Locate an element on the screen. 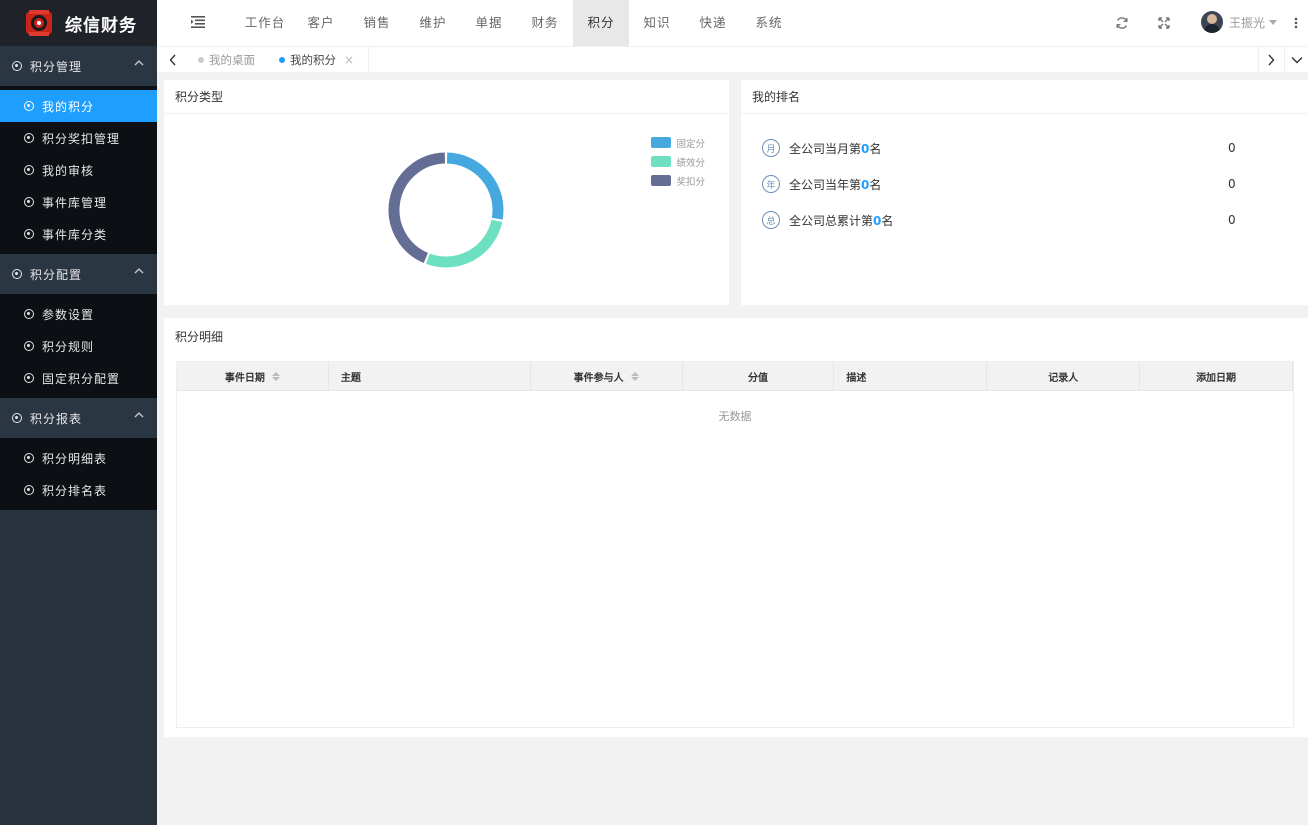  tab-scroll-left-button is located at coordinates (173, 60).